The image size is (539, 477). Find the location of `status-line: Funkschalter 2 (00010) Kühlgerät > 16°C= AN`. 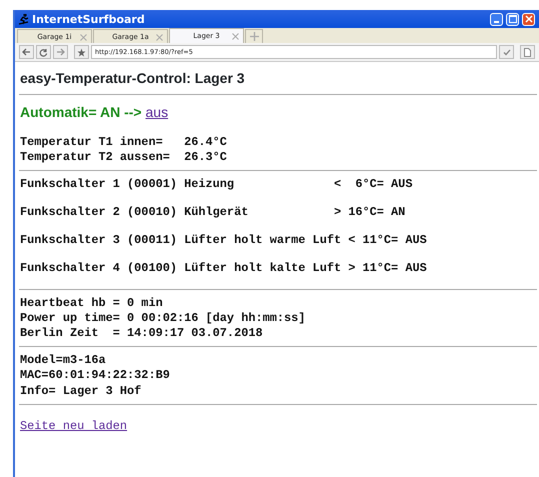

status-line: Funkschalter 2 (00010) Kühlgerät > 16°C= AN is located at coordinates (213, 212).